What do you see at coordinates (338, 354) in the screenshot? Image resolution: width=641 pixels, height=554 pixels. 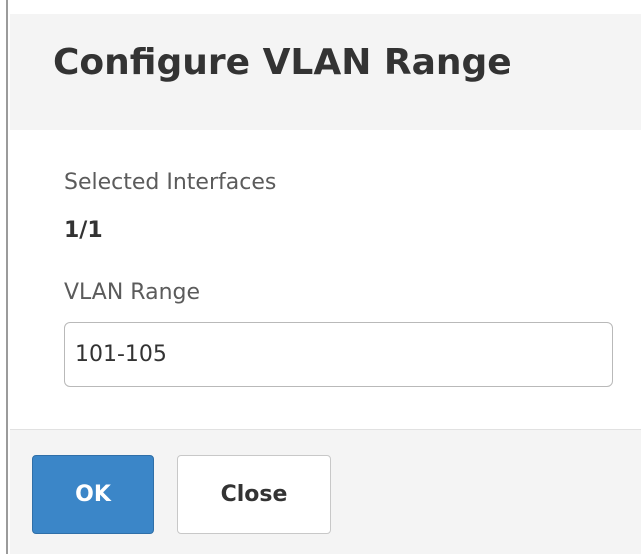 I see `vlan-range-input` at bounding box center [338, 354].